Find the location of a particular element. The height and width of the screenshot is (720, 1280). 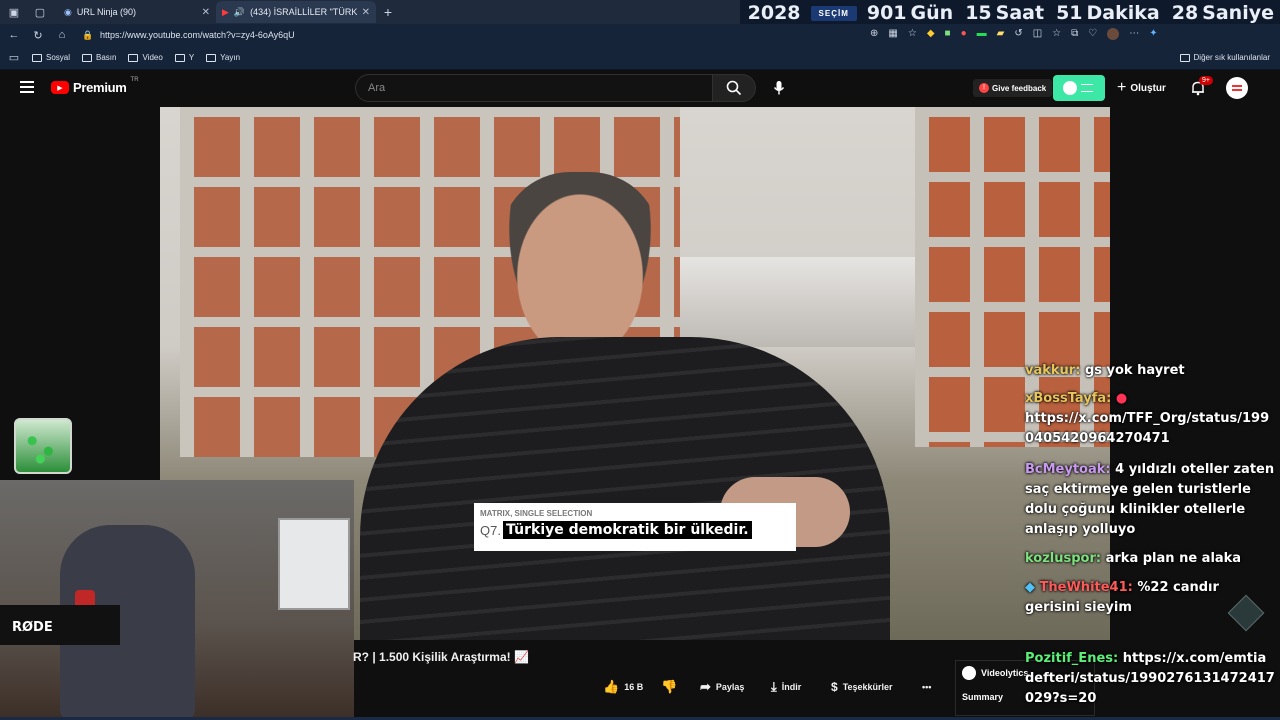

tab-actions-icon: ▢ is located at coordinates (40, 12).